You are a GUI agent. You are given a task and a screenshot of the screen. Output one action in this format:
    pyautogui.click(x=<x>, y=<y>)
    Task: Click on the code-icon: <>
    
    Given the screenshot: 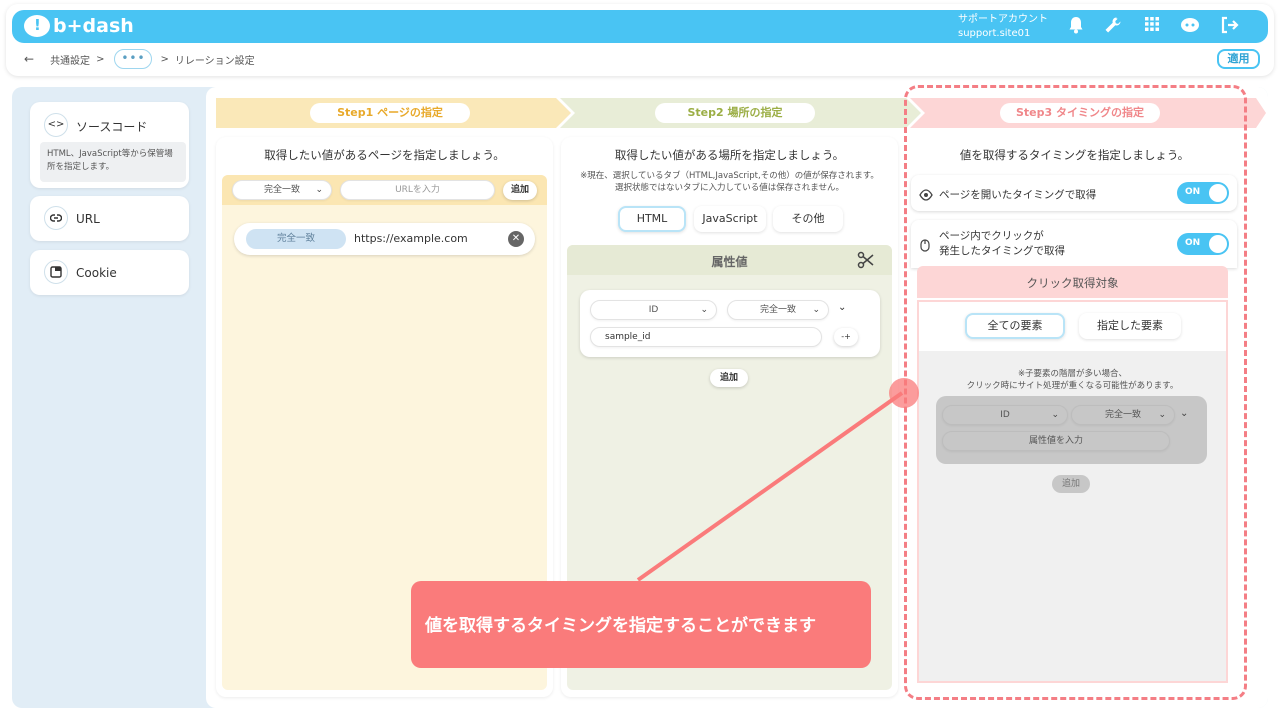 What is the action you would take?
    pyautogui.click(x=56, y=125)
    